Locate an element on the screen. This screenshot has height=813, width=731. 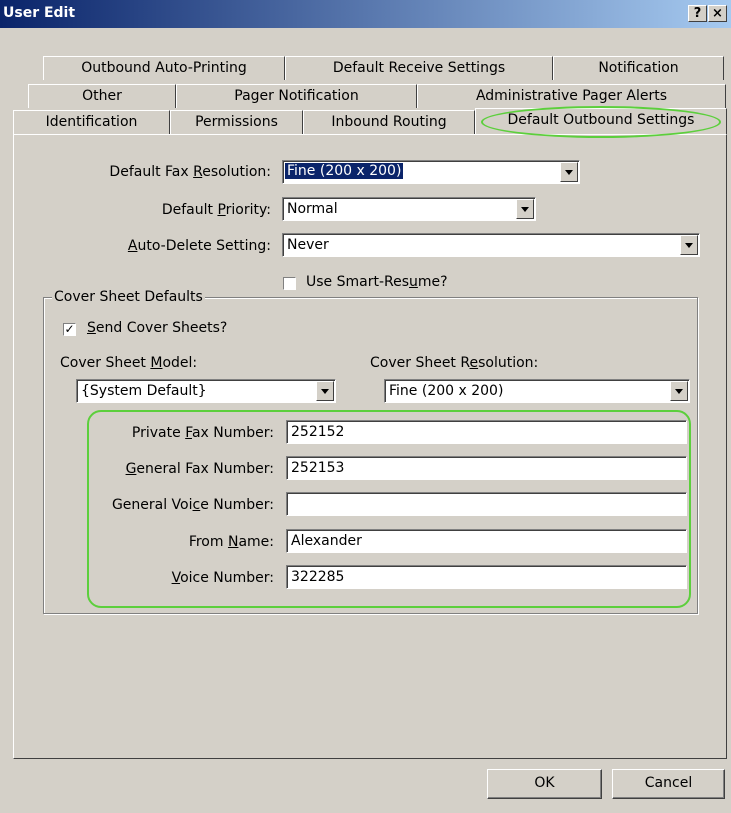
send-cover-checkbox: ✓ is located at coordinates (69, 329).